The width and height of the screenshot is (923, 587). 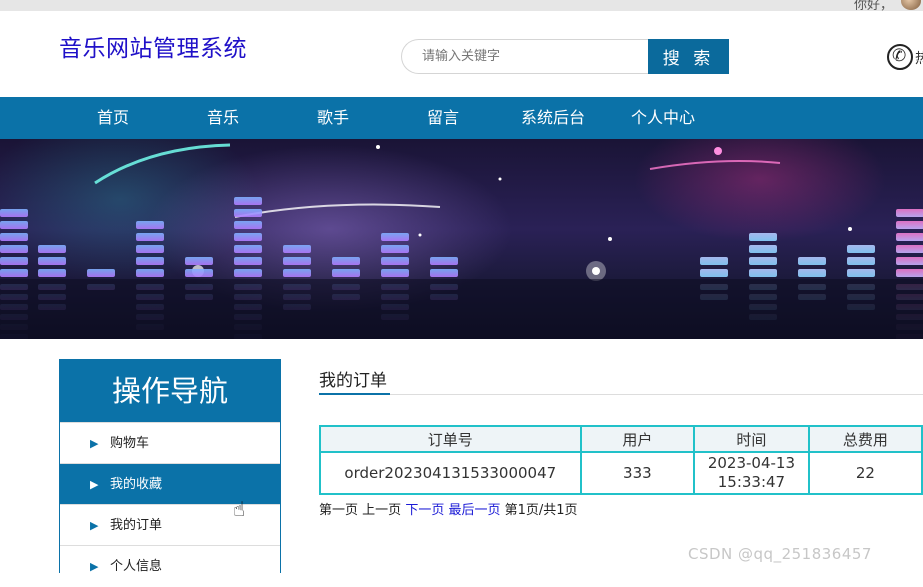 I want to click on page-title: 我的订单, so click(x=353, y=381).